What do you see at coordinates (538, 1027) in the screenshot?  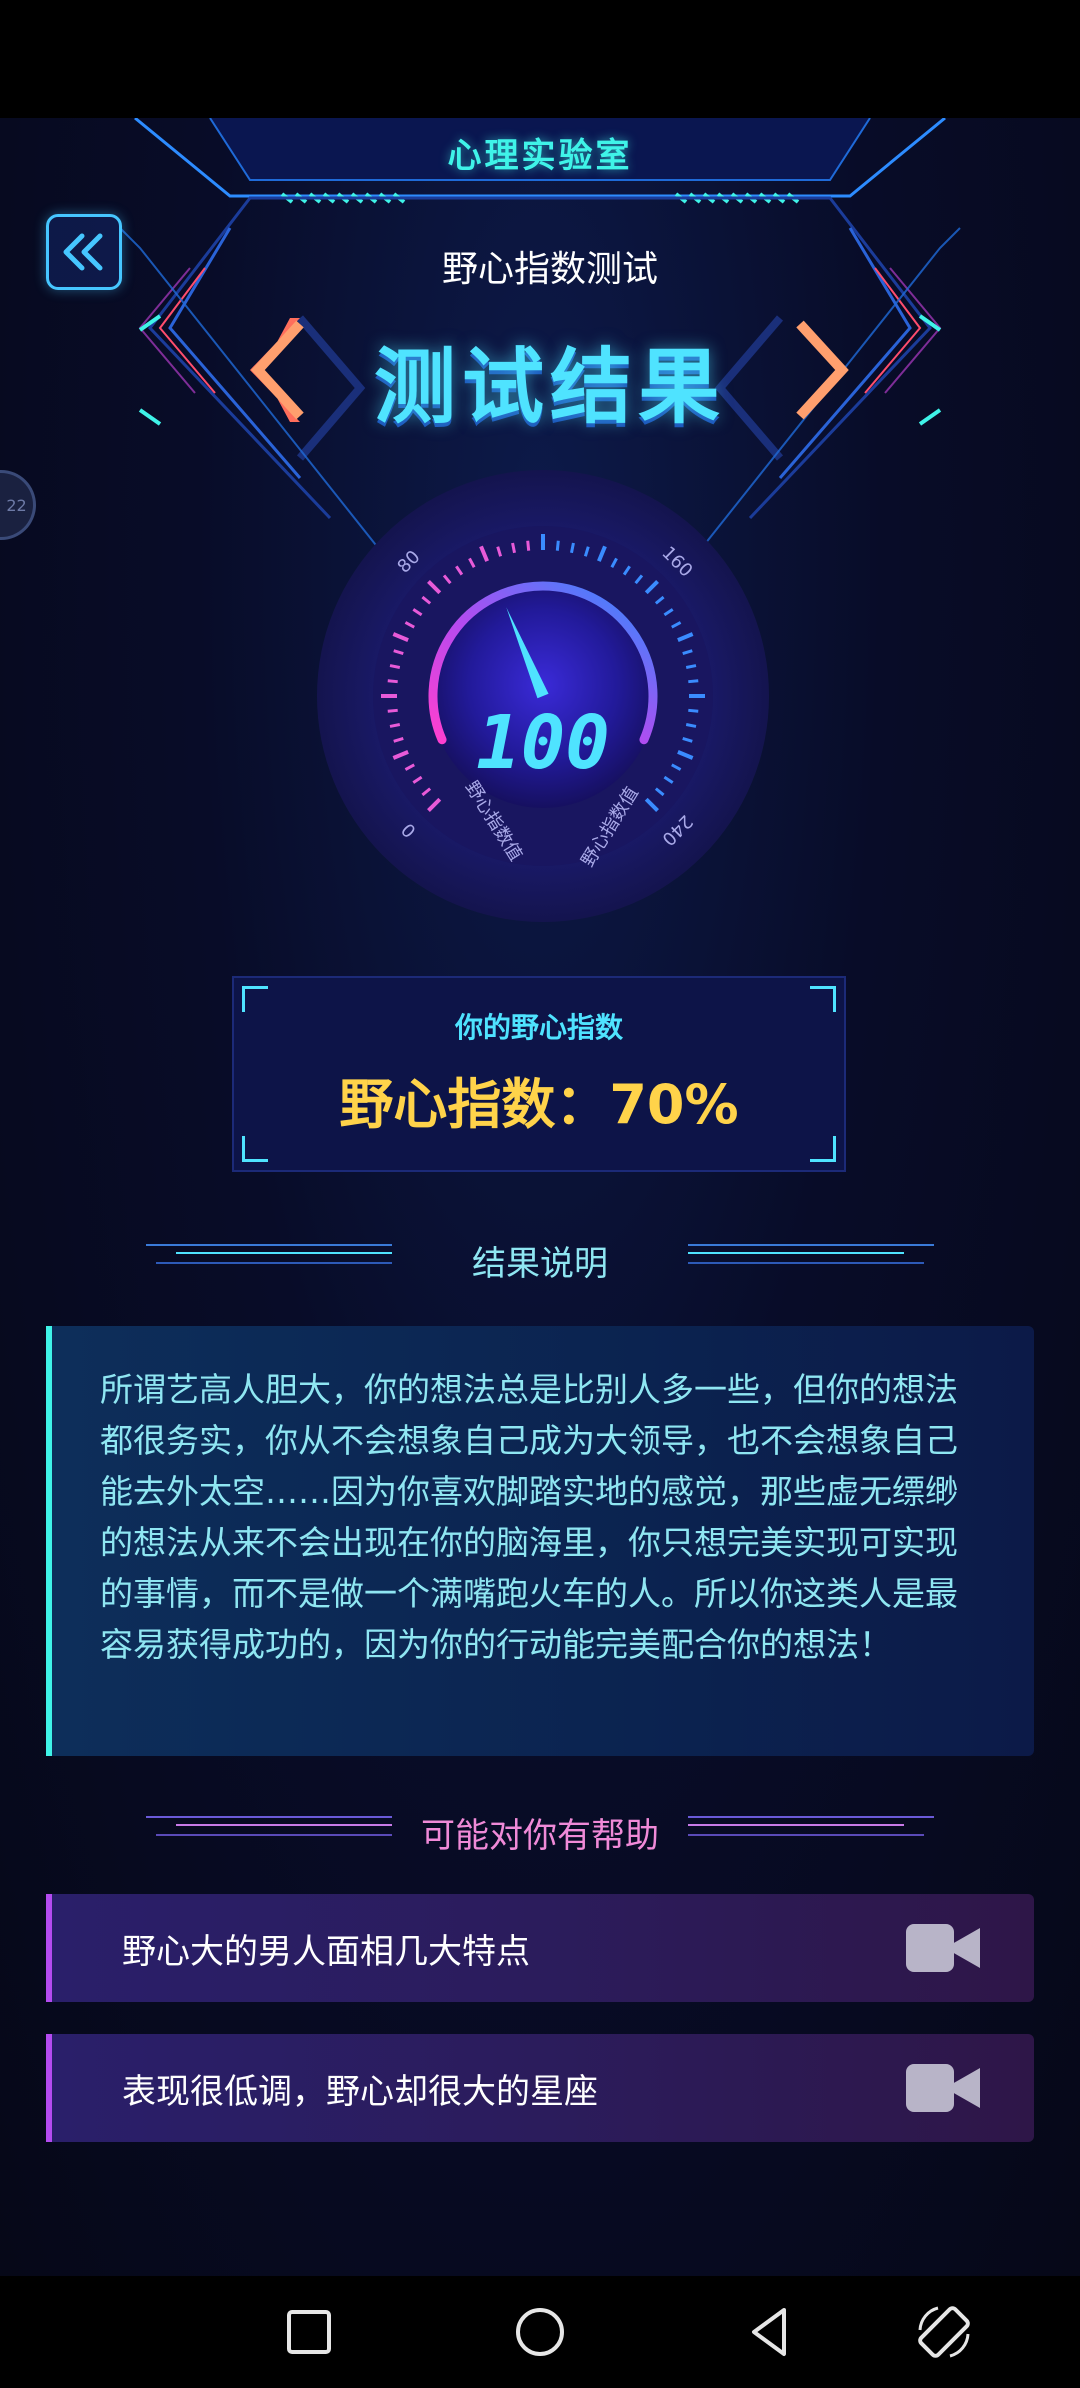 I see `score-label: 你的野心指数` at bounding box center [538, 1027].